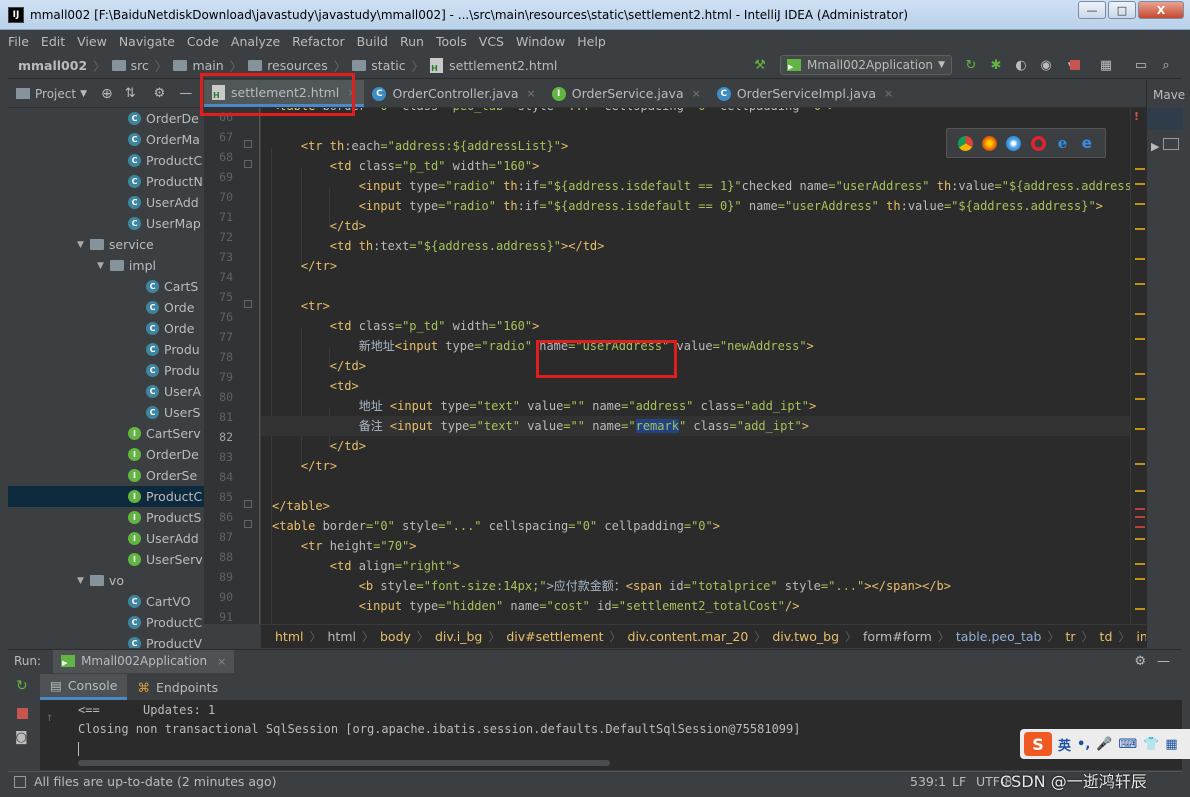  Describe the element at coordinates (1138, 366) in the screenshot. I see `error-stripe: !` at that location.